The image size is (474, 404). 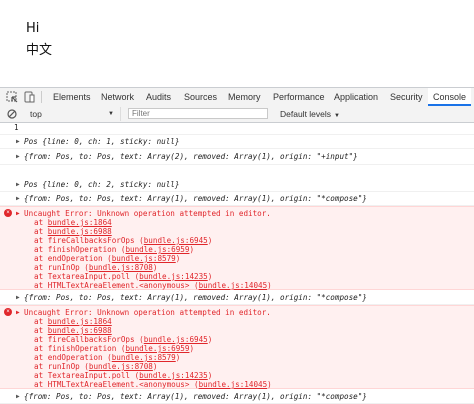 What do you see at coordinates (237, 184) in the screenshot?
I see `console-row: ▶ Pos {line: 0, ch: 2, sticky: null}` at bounding box center [237, 184].